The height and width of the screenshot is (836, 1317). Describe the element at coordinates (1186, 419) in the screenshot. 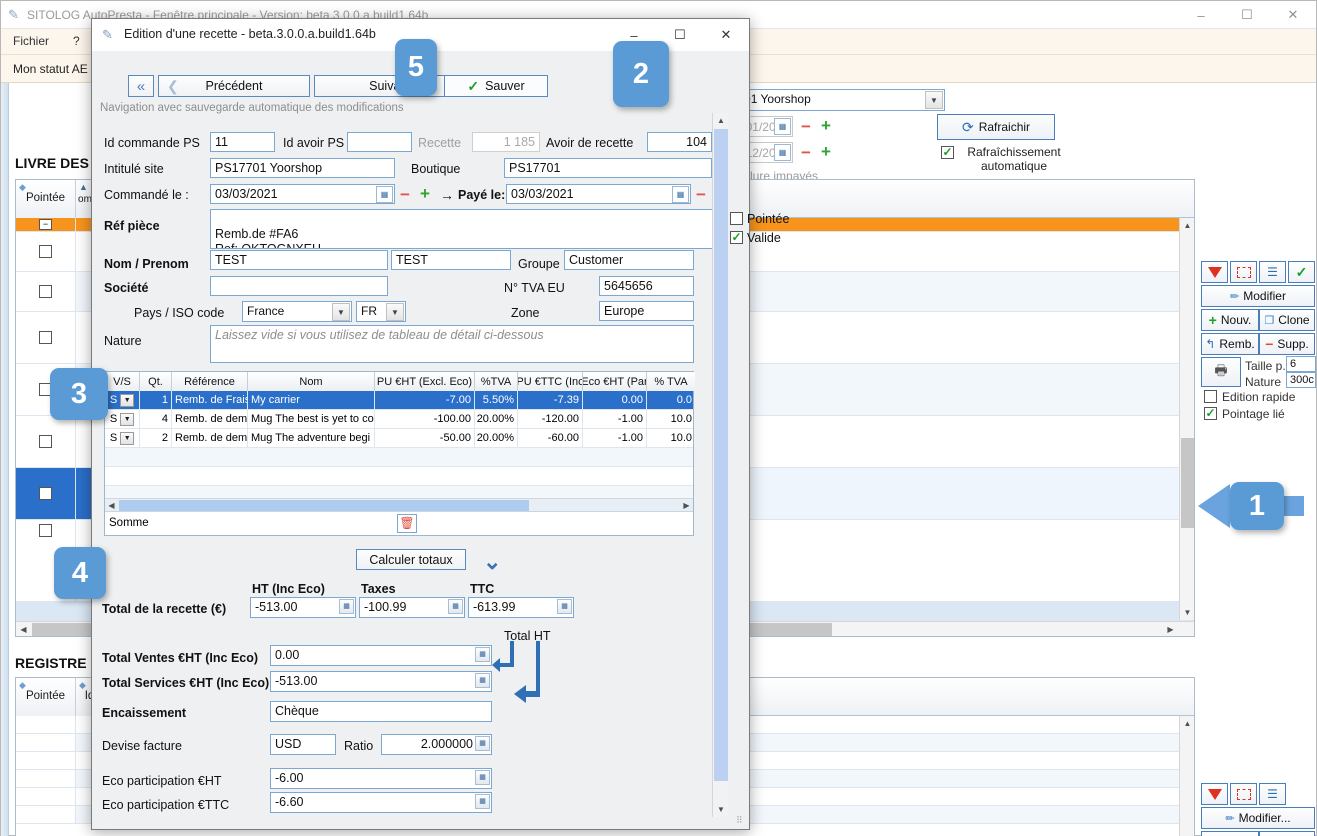

I see `upper-grid-vscrollbar: ▲ ▼` at that location.